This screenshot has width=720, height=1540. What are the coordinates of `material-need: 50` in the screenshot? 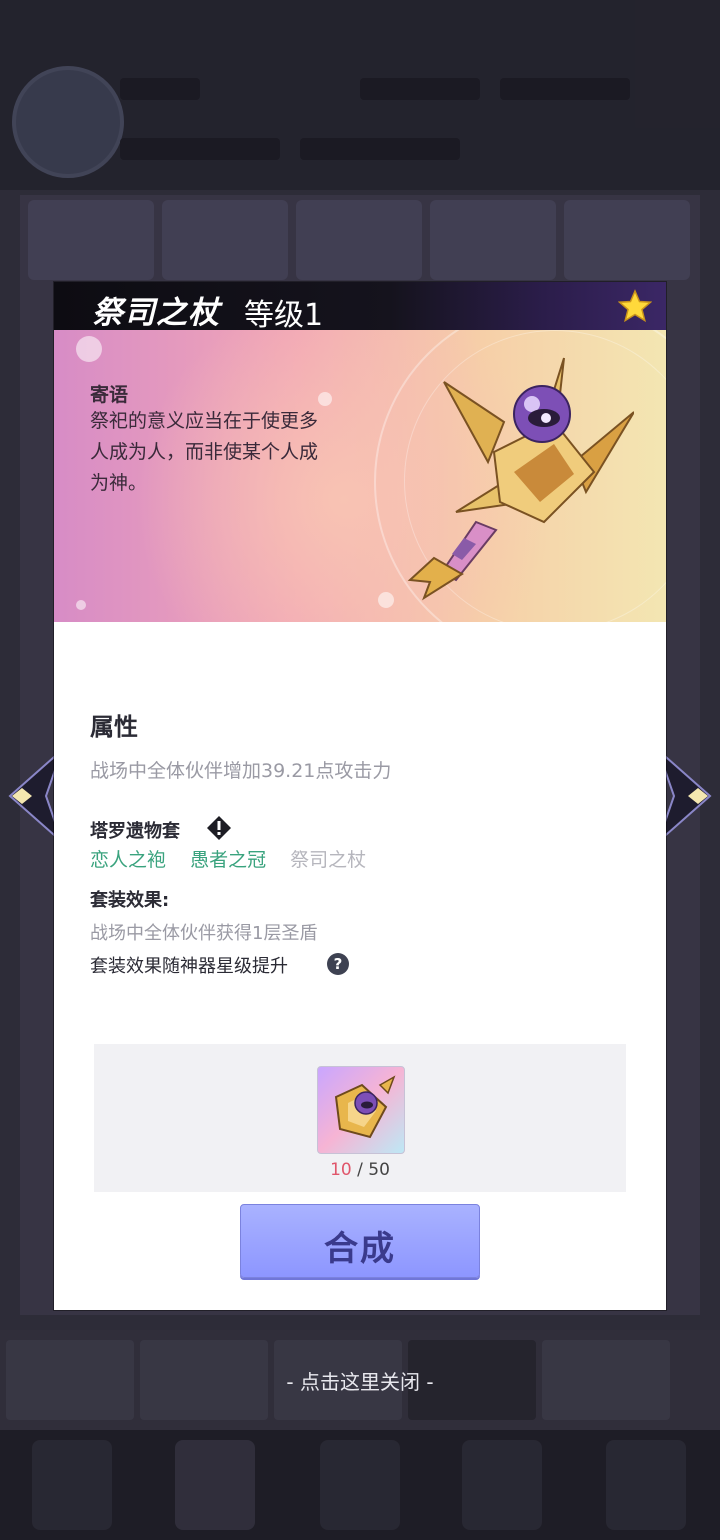 It's located at (379, 1170).